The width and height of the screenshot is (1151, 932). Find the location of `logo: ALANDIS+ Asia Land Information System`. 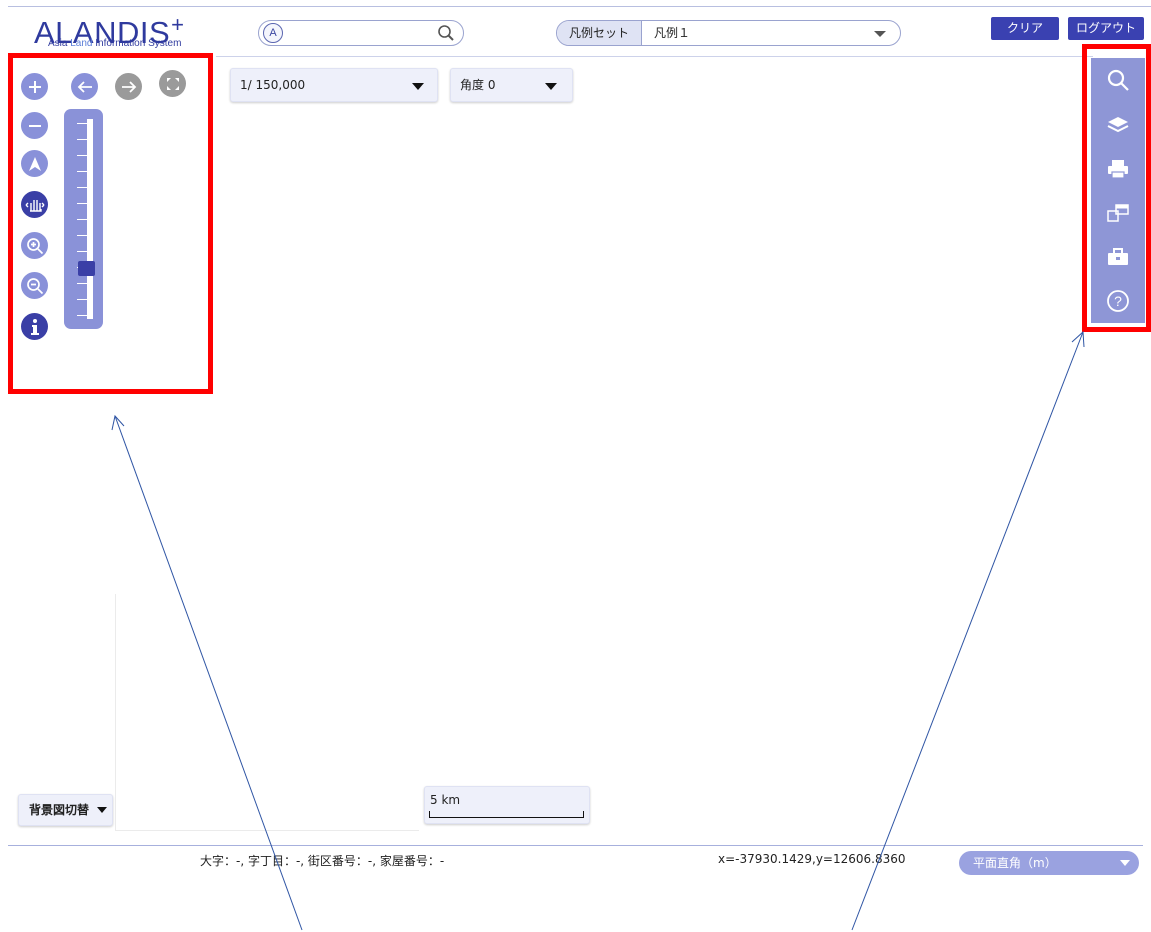

logo: ALANDIS+ Asia Land Information System is located at coordinates (124, 31).